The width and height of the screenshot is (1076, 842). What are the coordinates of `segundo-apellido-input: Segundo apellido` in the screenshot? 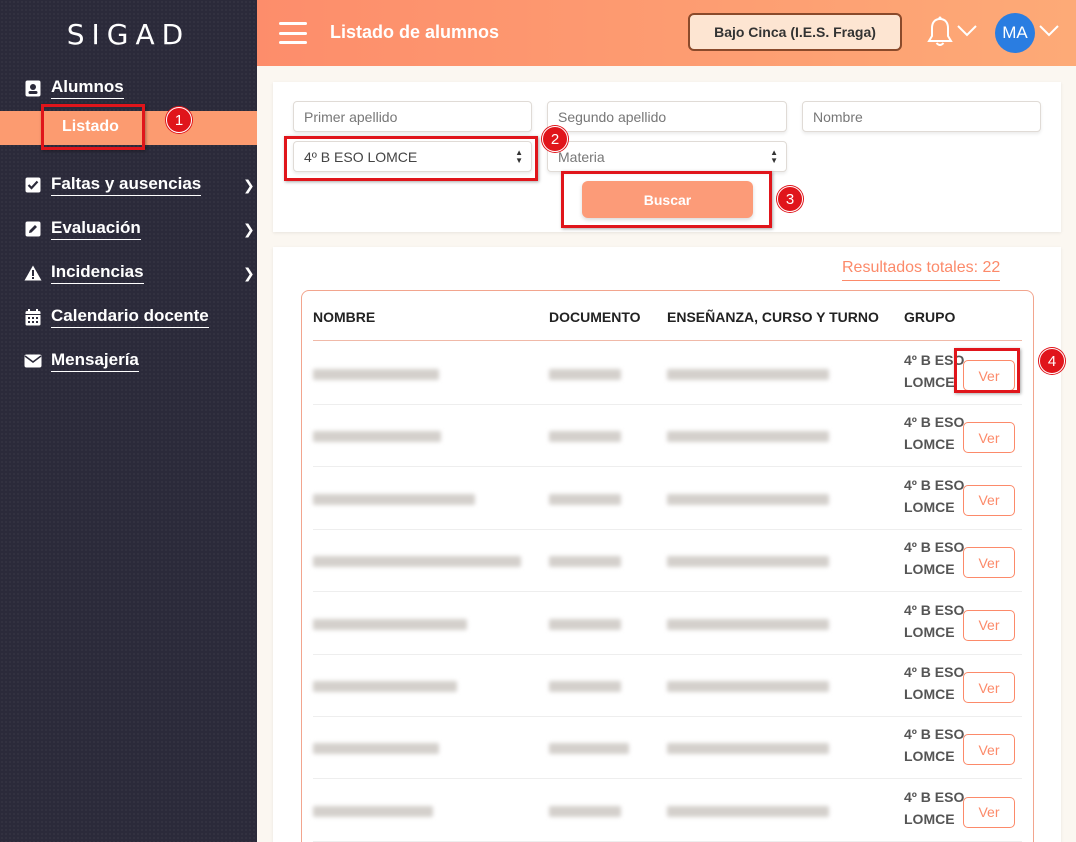 It's located at (667, 116).